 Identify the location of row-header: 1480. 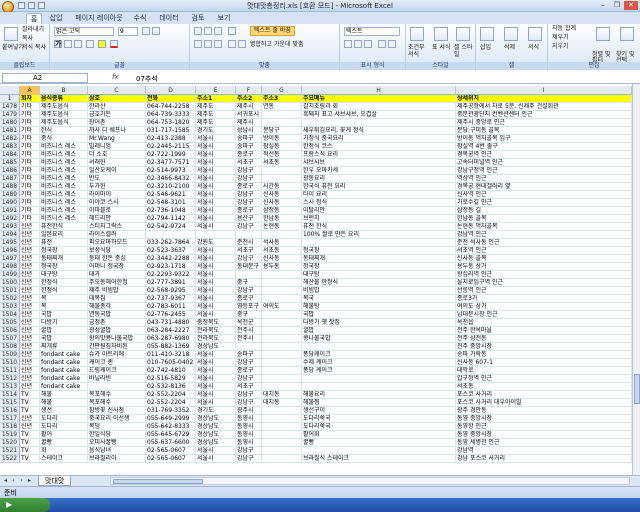
(10, 123).